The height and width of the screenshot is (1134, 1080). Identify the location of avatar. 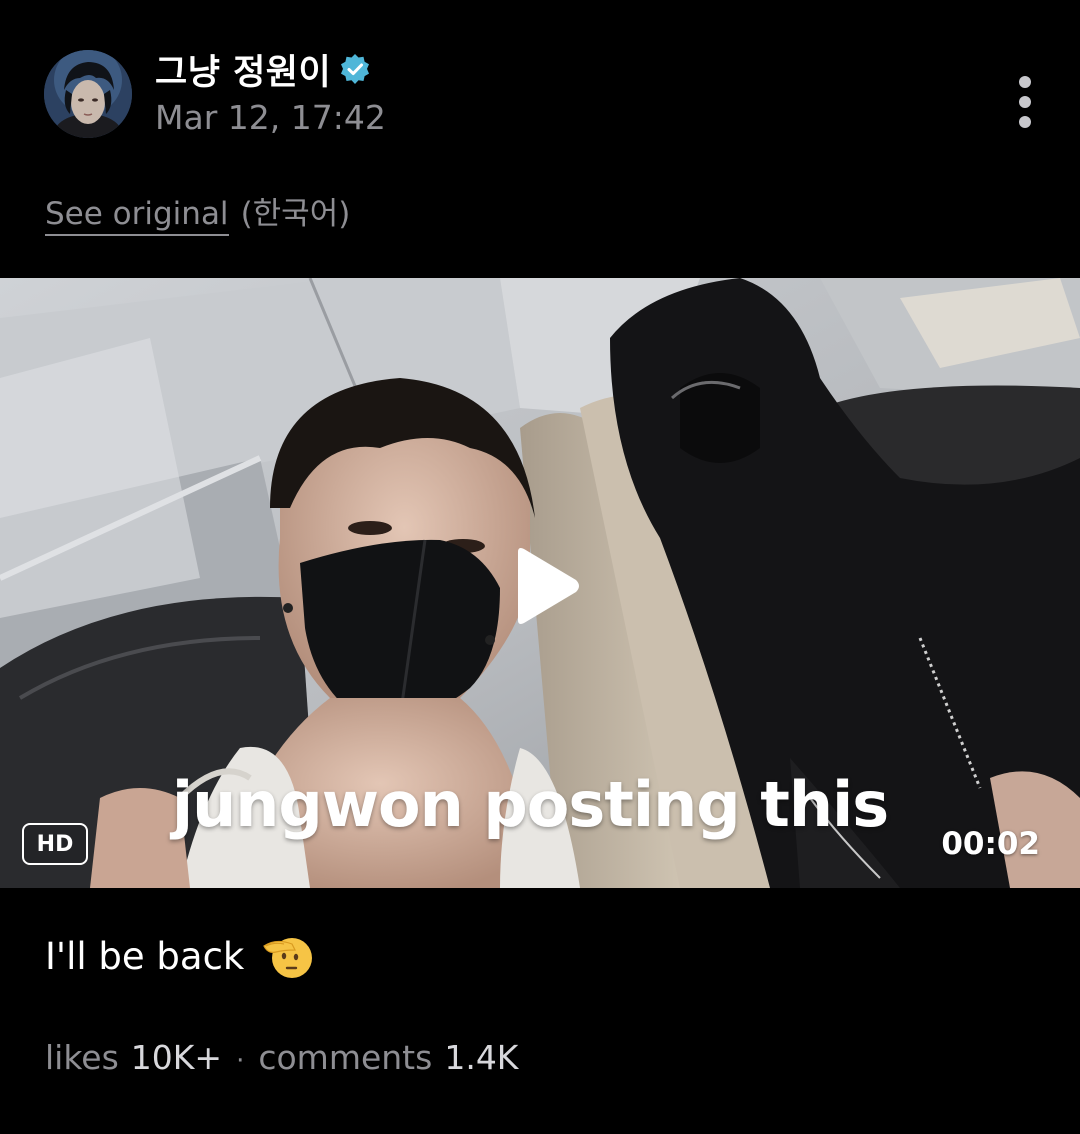
(88, 94).